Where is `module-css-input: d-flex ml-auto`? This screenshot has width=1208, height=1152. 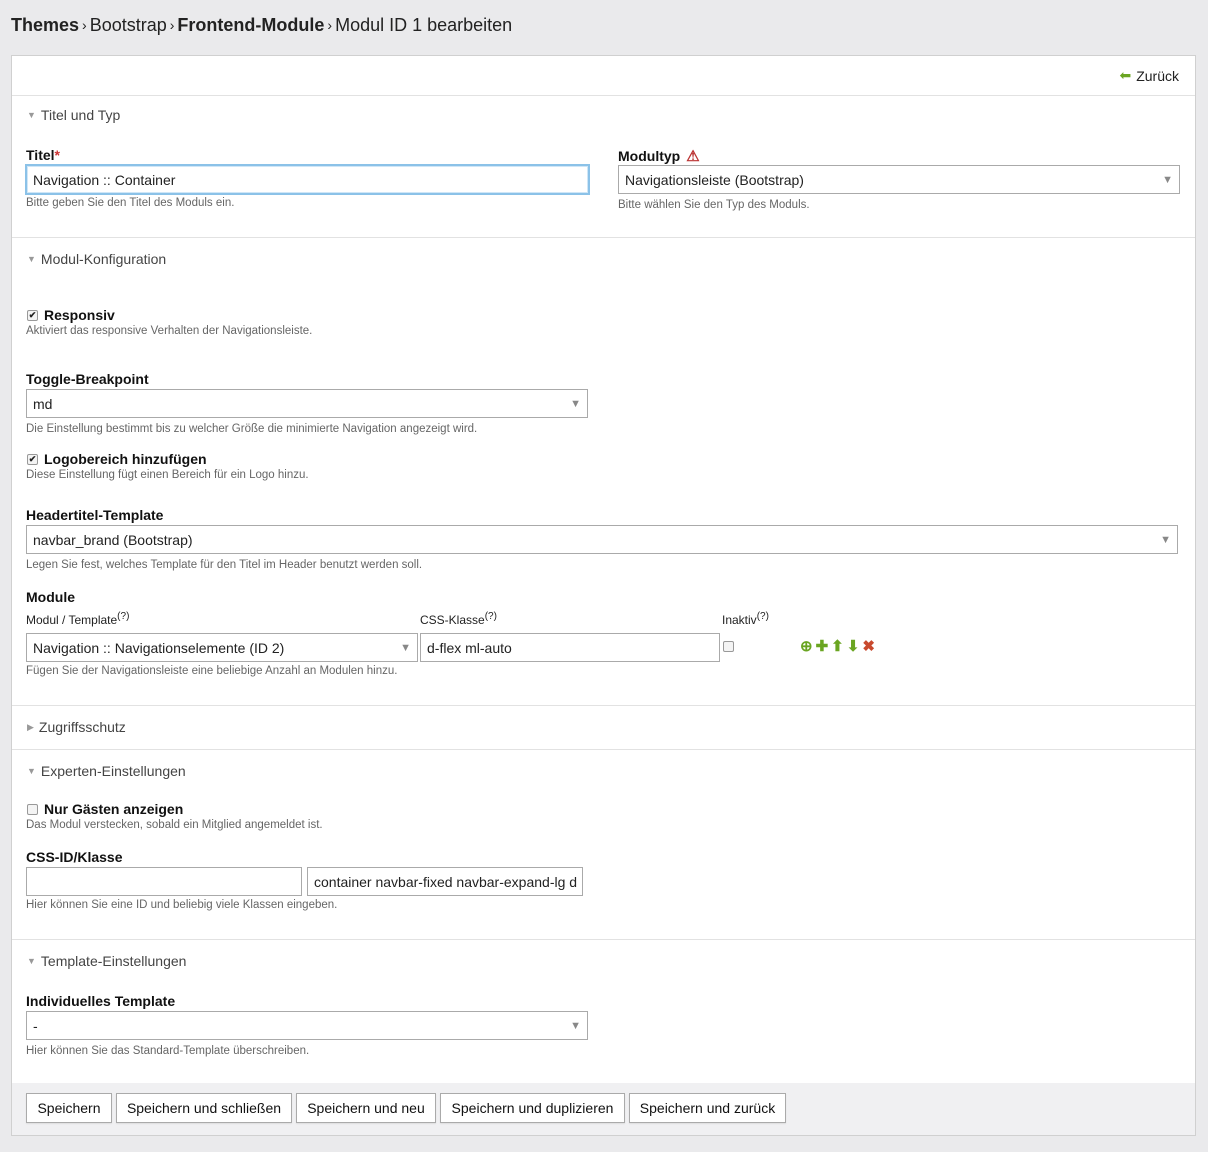 module-css-input: d-flex ml-auto is located at coordinates (570, 647).